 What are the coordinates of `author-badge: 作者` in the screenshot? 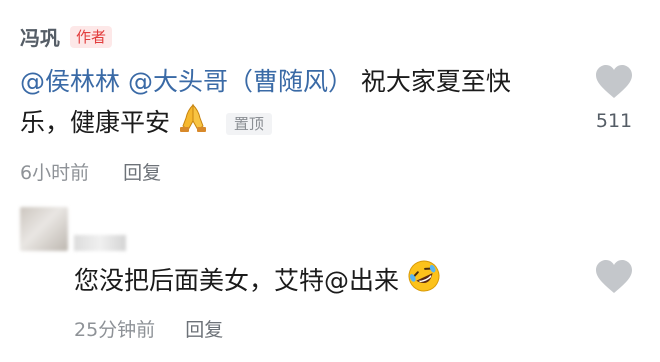 It's located at (91, 36).